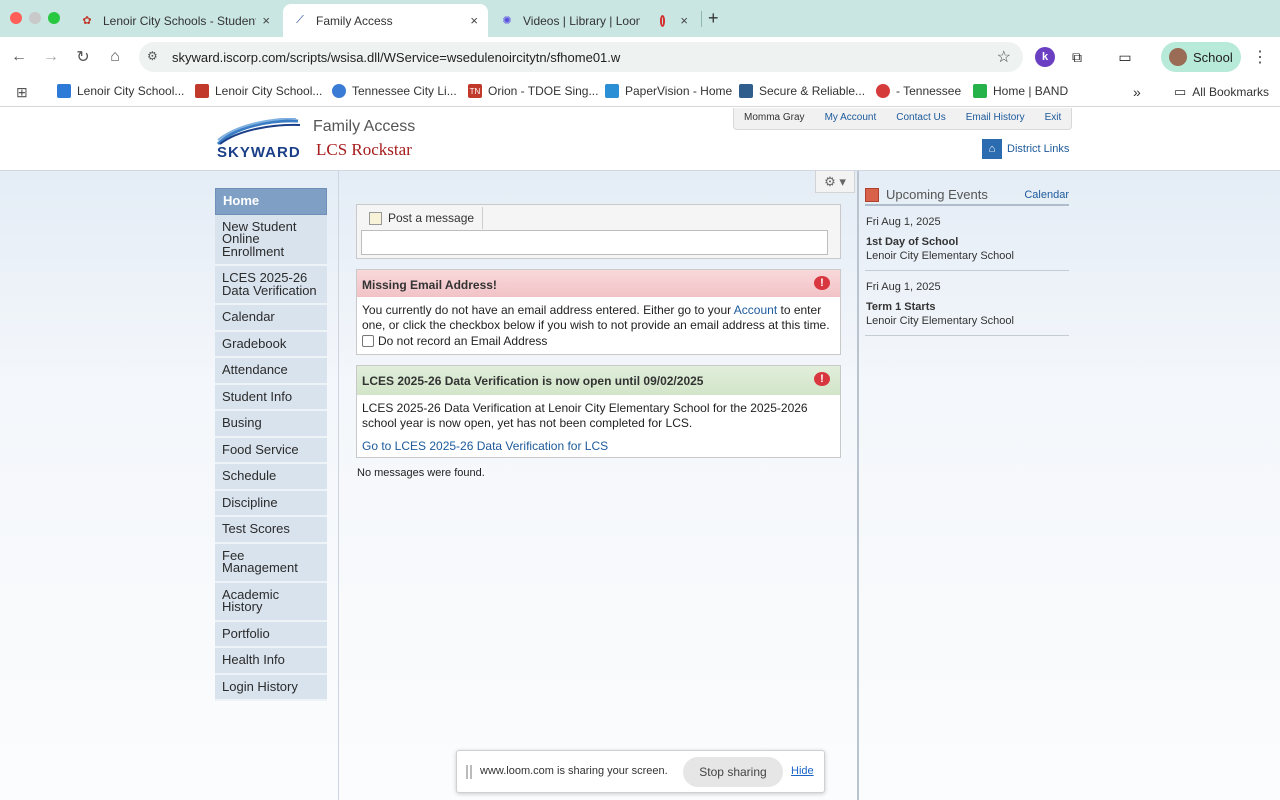  I want to click on sidebar-item-discipline: Discipline, so click(271, 503).